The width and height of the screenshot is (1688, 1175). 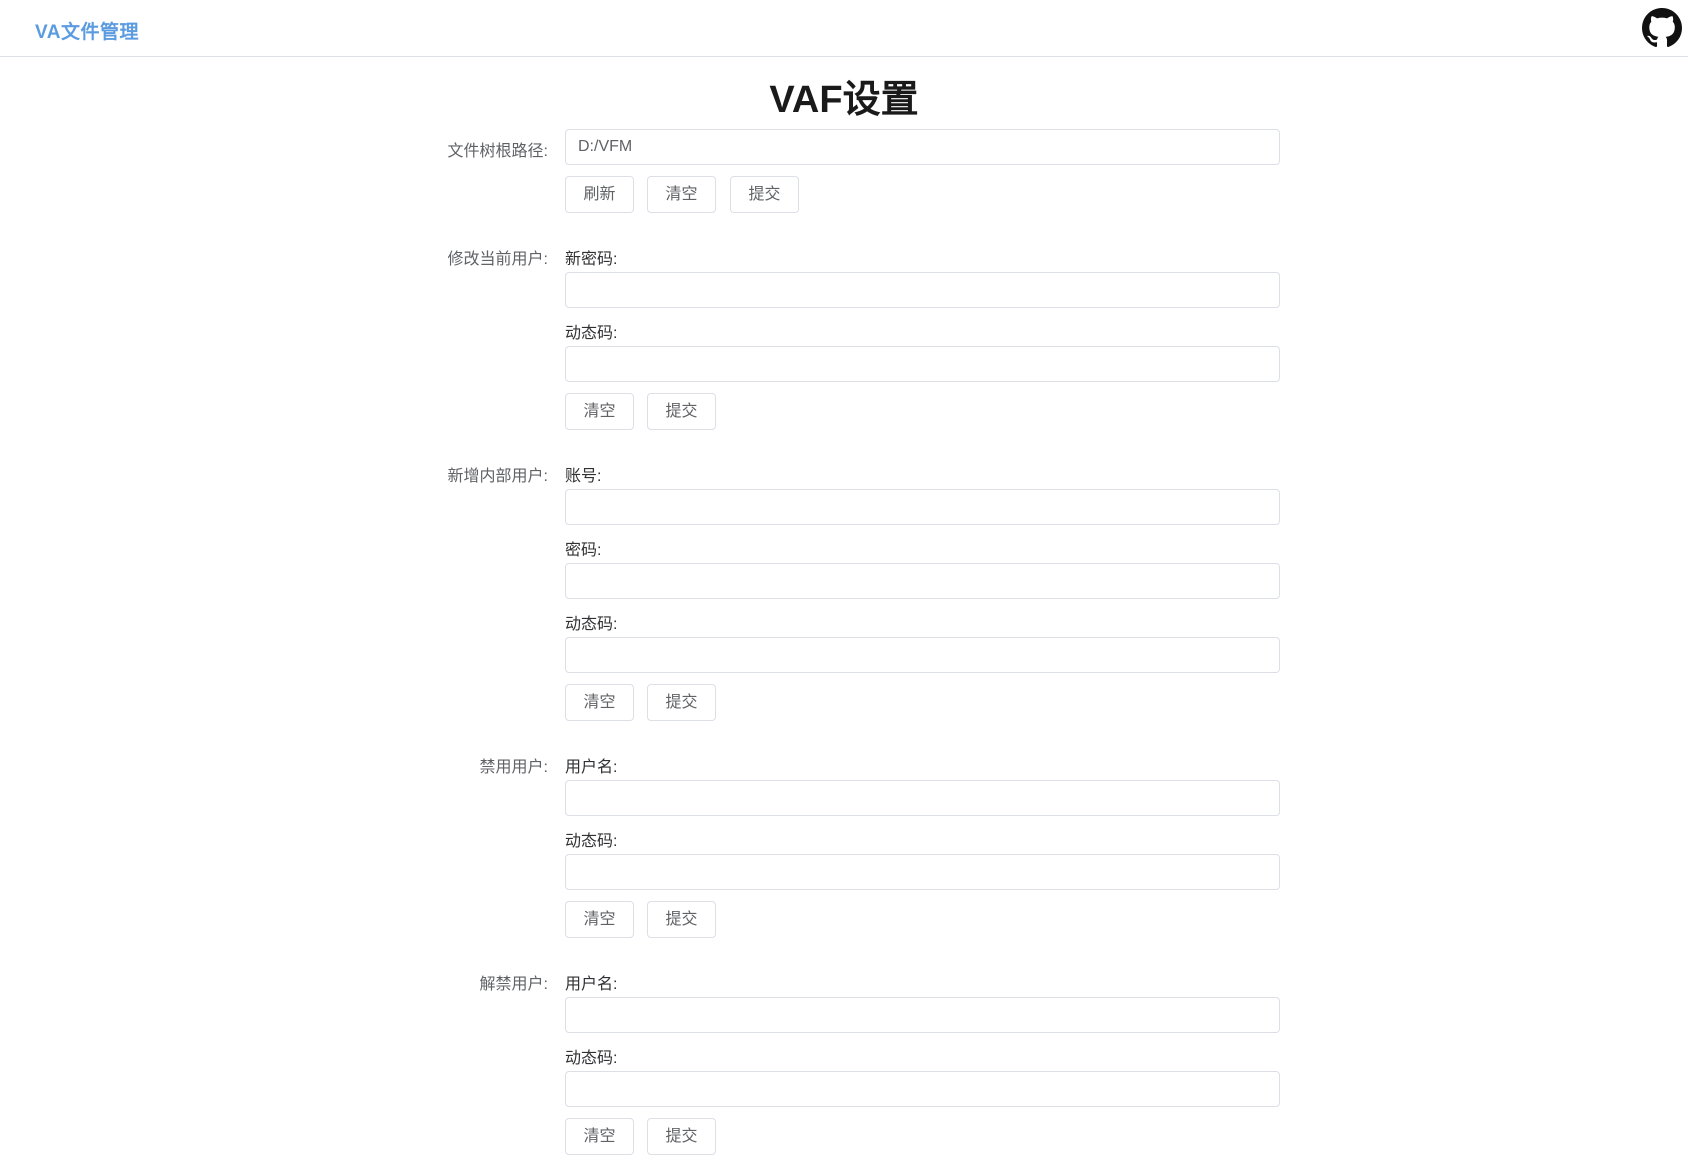 I want to click on ban-username-input, so click(x=922, y=798).